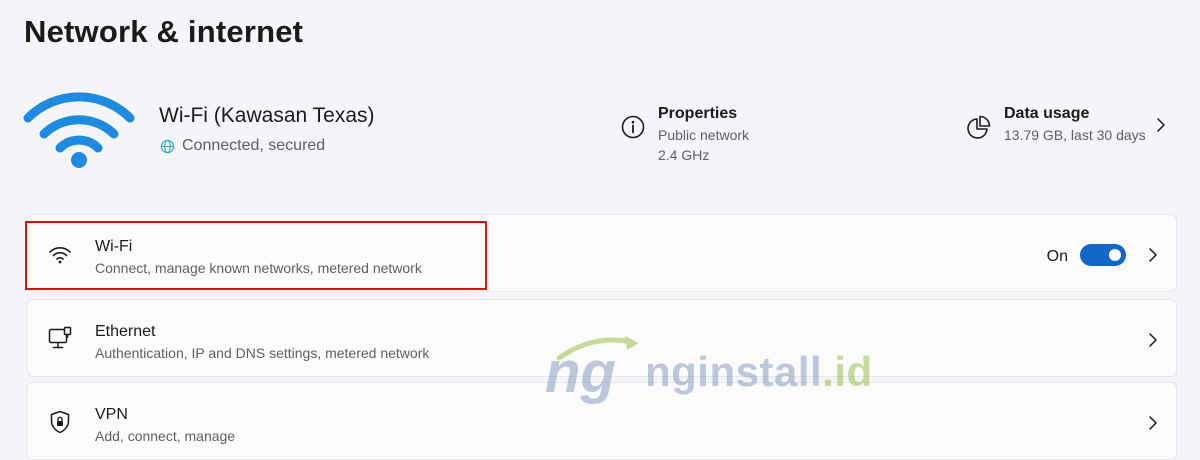  What do you see at coordinates (1047, 113) in the screenshot?
I see `data-usage-title: Data usage` at bounding box center [1047, 113].